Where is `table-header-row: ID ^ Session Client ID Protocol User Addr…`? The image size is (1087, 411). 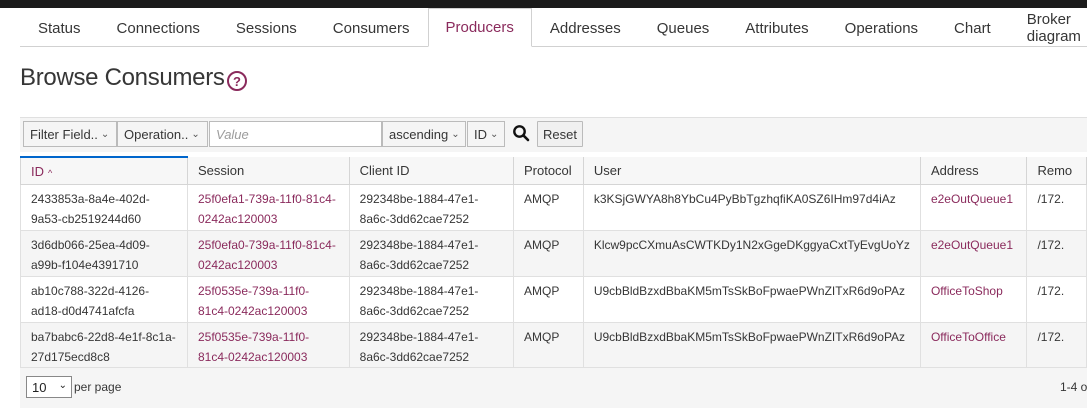
table-header-row: ID ^ Session Client ID Protocol User Addr… is located at coordinates (553, 170).